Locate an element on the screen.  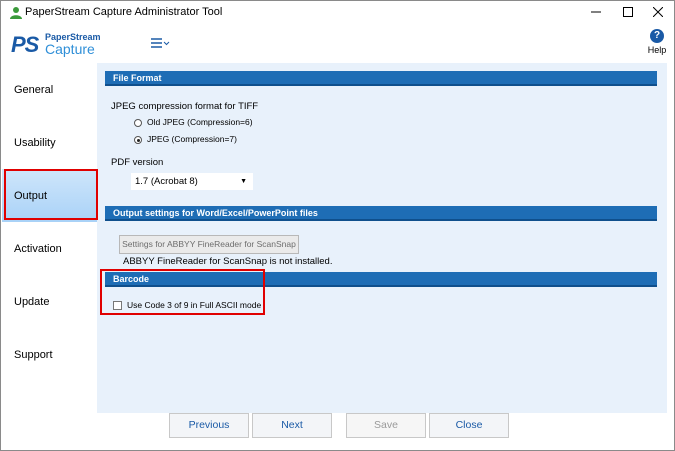
output-highlight-box is located at coordinates (51, 194).